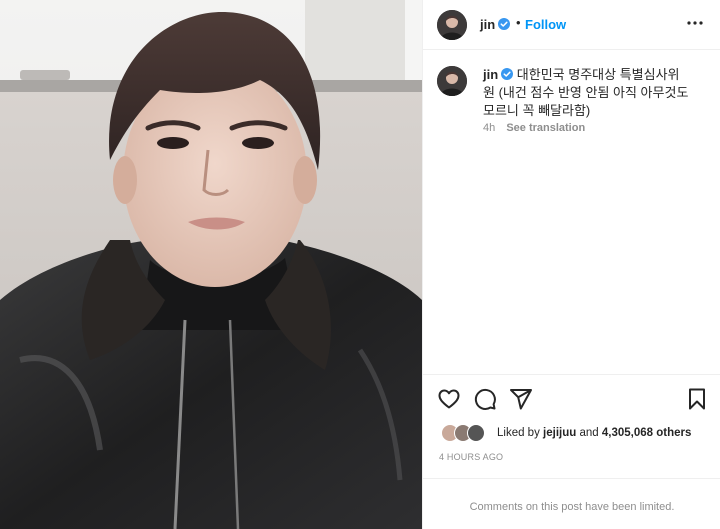  What do you see at coordinates (697, 399) in the screenshot?
I see `bookmark-icon` at bounding box center [697, 399].